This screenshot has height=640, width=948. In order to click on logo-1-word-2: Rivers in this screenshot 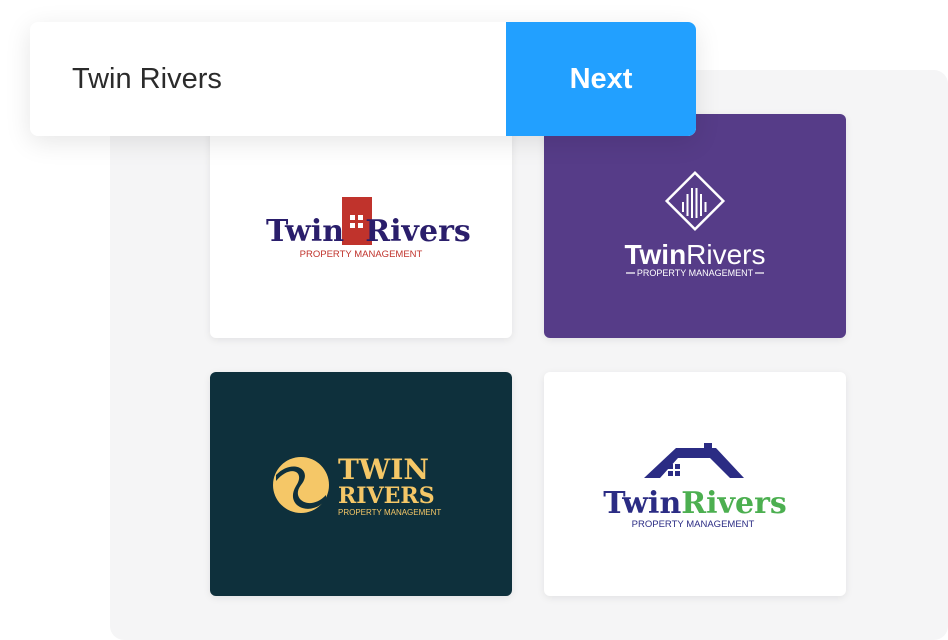, I will do `click(418, 231)`.